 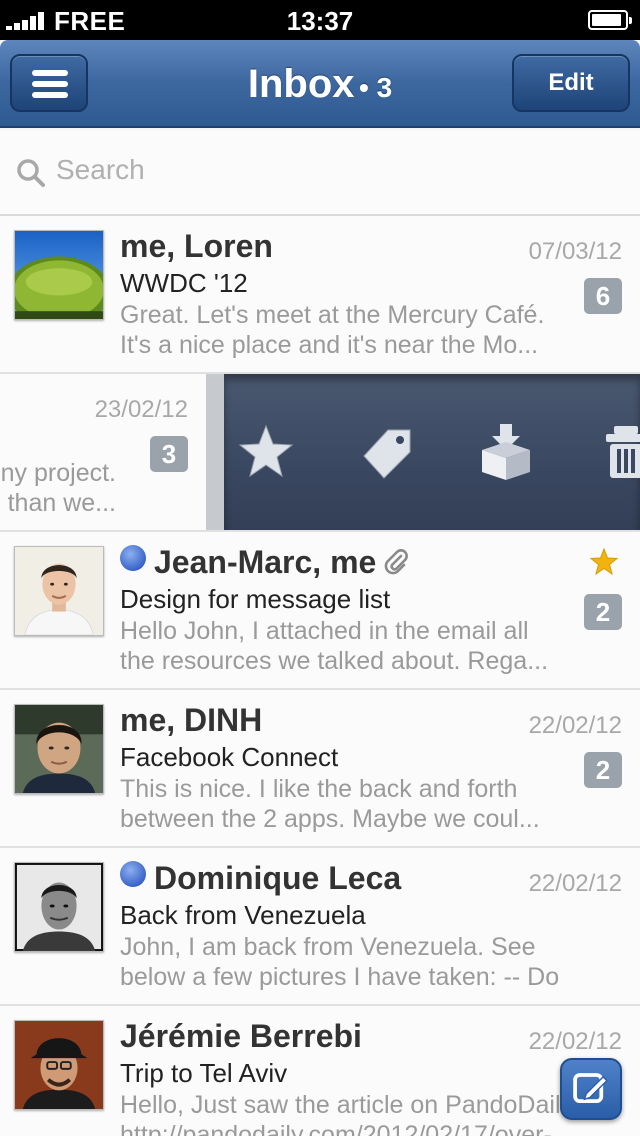 What do you see at coordinates (603, 296) in the screenshot?
I see `thread-count-badge: 6` at bounding box center [603, 296].